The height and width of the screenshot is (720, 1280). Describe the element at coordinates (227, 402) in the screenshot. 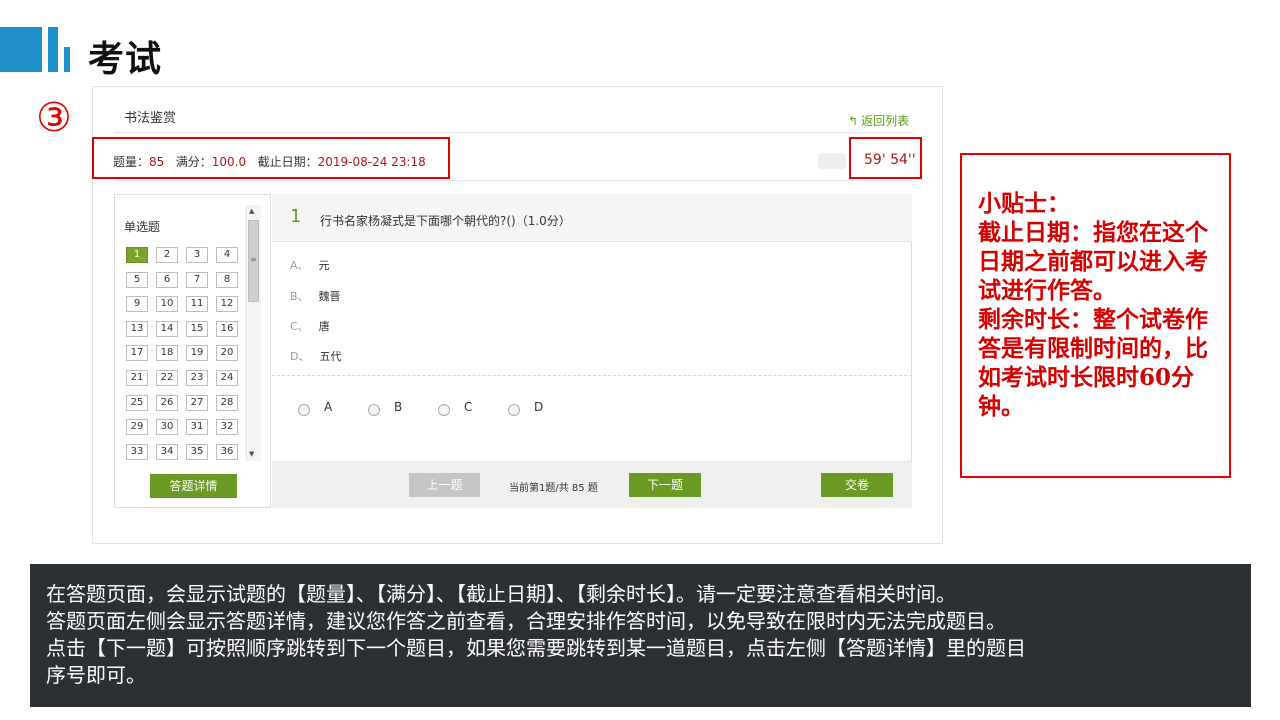

I see `question-number-button: 28` at that location.